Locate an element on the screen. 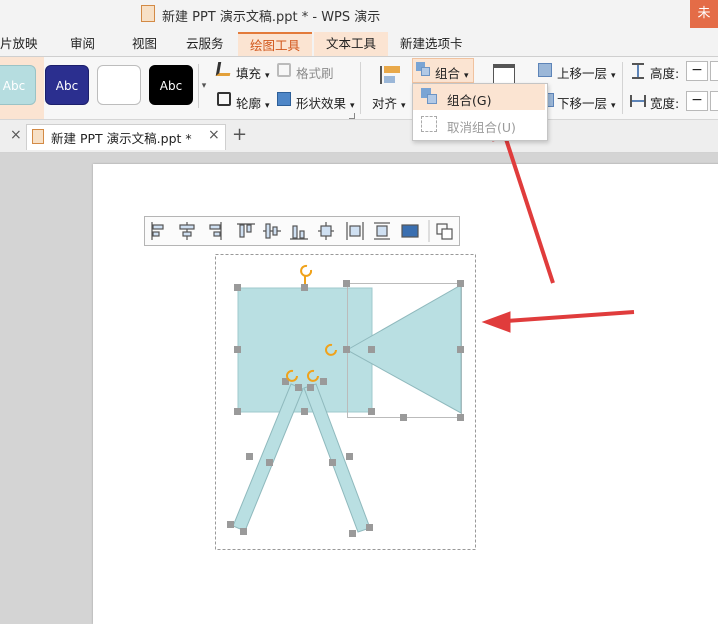 The height and width of the screenshot is (624, 718). menu-item-ungroup: 取消组合(U) is located at coordinates (481, 126).